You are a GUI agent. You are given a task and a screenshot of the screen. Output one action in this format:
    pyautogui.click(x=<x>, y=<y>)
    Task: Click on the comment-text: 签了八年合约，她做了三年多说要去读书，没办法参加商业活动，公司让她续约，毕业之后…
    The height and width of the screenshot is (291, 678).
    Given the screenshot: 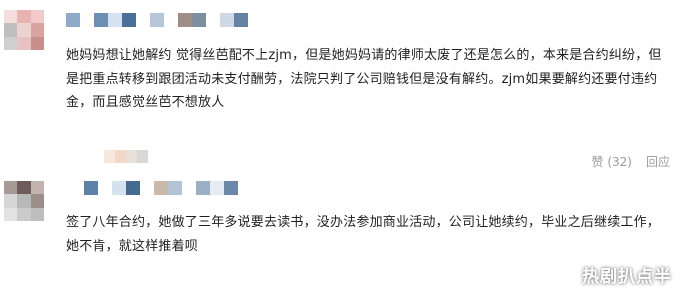 What is the action you would take?
    pyautogui.click(x=363, y=234)
    